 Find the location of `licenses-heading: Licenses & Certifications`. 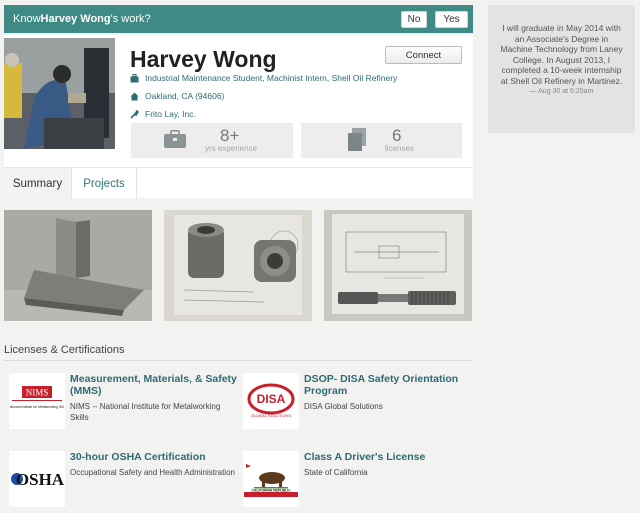

licenses-heading: Licenses & Certifications is located at coordinates (64, 350).